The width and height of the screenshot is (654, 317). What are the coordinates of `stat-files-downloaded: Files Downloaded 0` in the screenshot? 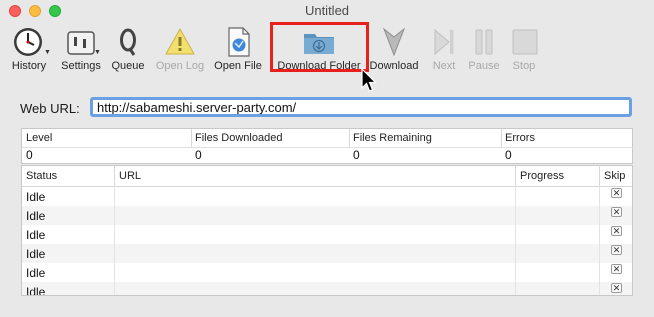 It's located at (270, 146).